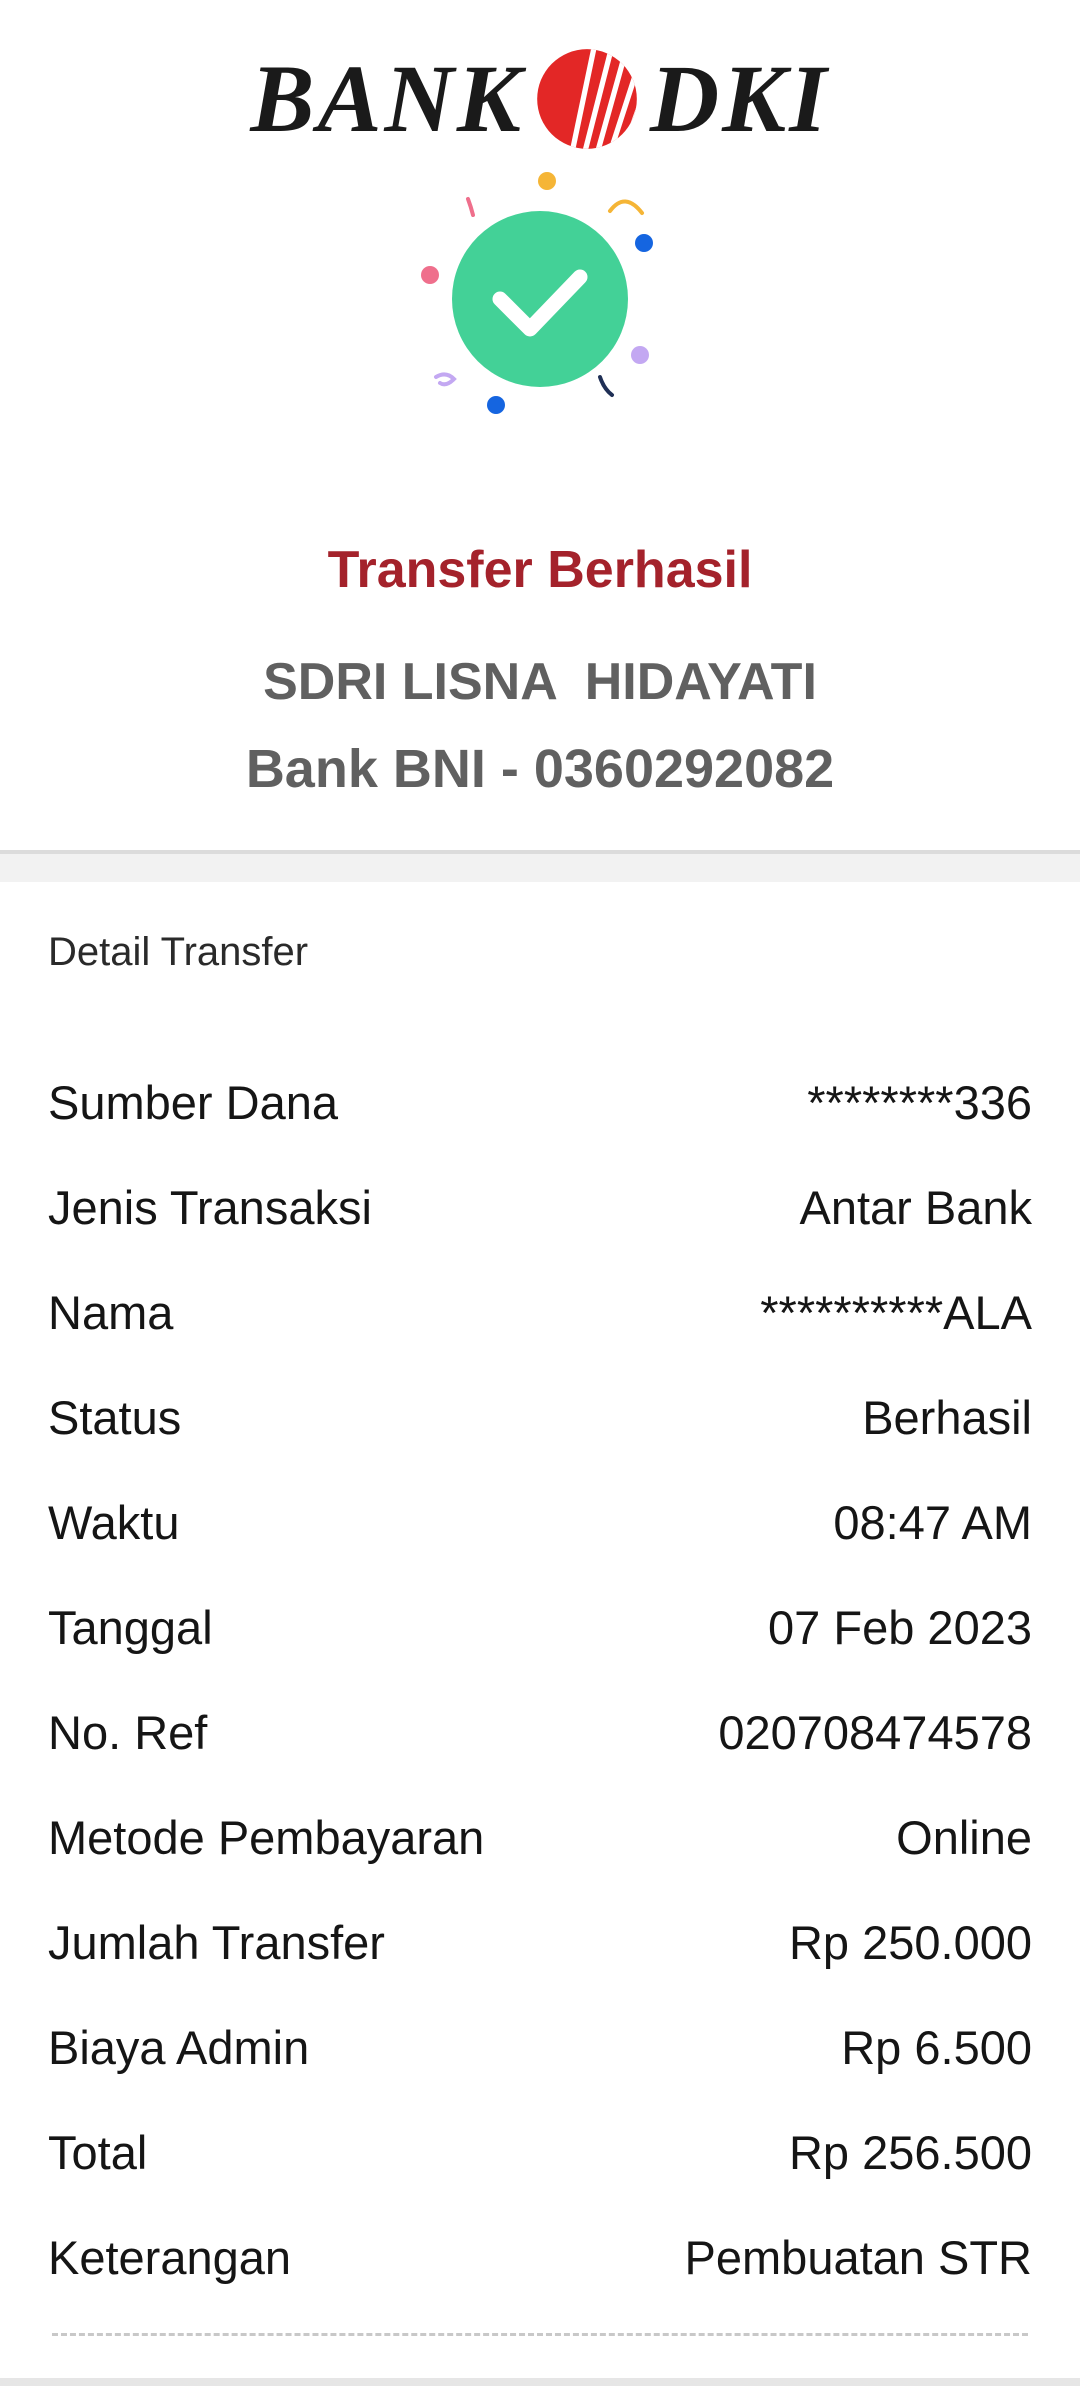  Describe the element at coordinates (858, 2257) in the screenshot. I see `detail-value: Pembuatan STR` at that location.